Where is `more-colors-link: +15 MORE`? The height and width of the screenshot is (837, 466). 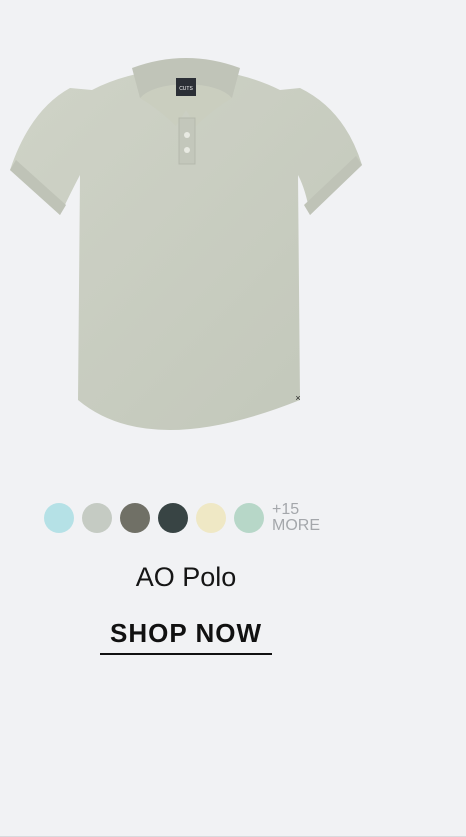 more-colors-link: +15 MORE is located at coordinates (307, 518).